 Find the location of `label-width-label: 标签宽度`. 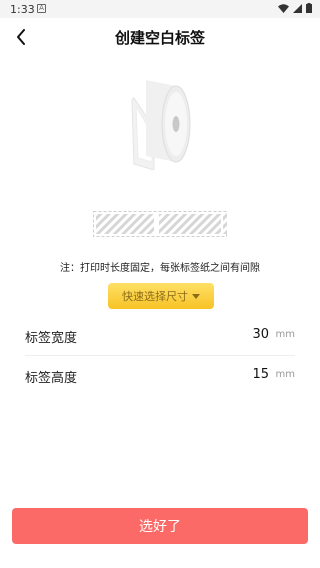

label-width-label: 标签宽度 is located at coordinates (51, 338).